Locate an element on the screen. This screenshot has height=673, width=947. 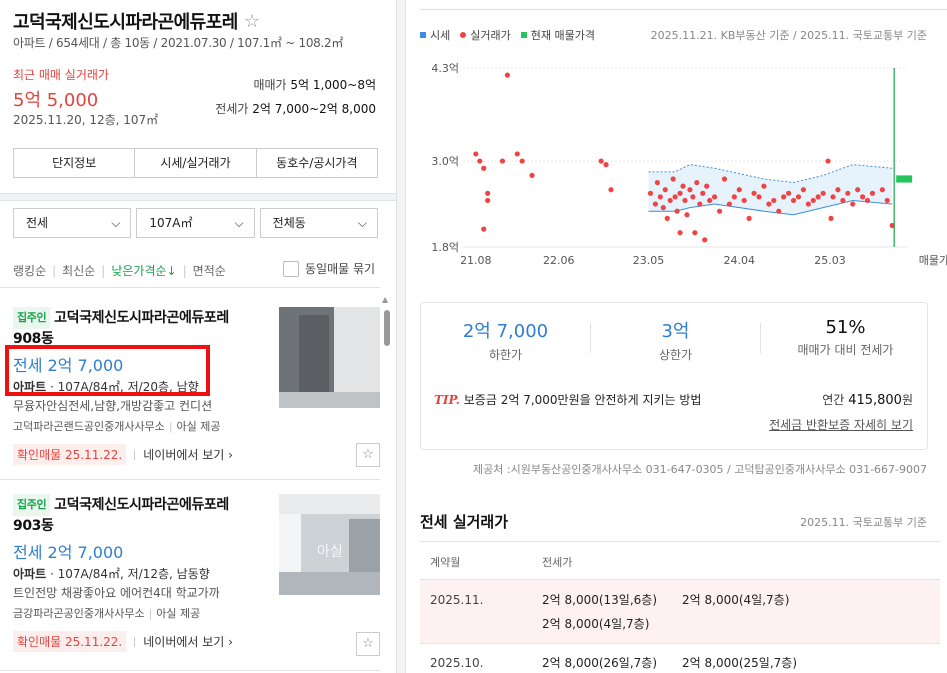
listing-spec-text: 107A/84㎡, 저/12층, 남동향 is located at coordinates (133, 574).